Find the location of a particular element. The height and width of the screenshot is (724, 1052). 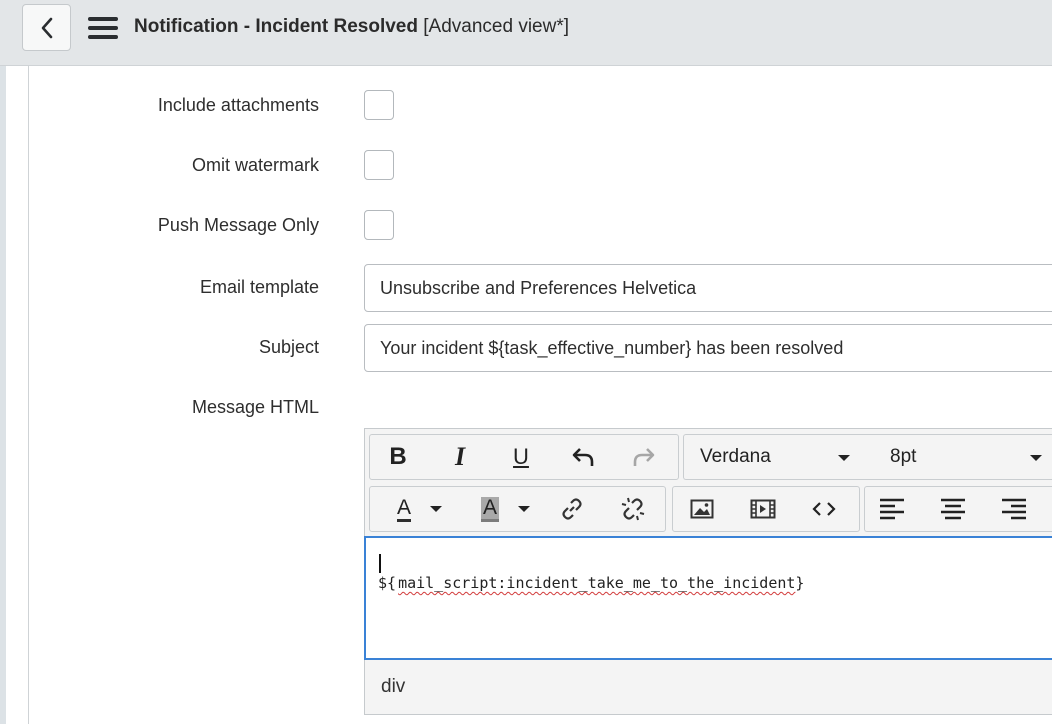

align-left-button is located at coordinates (892, 509).